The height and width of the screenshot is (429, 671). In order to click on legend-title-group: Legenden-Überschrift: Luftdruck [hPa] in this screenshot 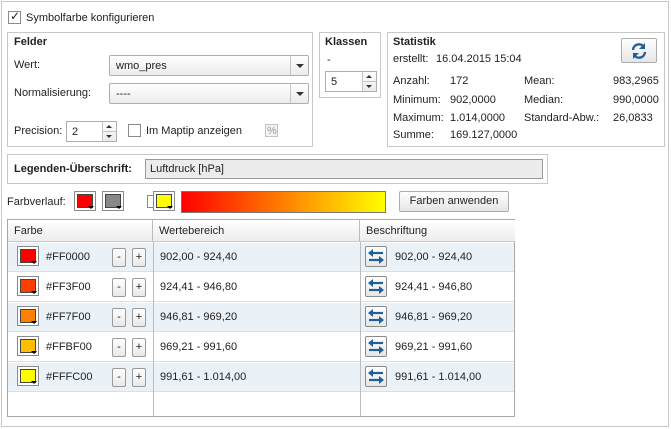, I will do `click(277, 169)`.